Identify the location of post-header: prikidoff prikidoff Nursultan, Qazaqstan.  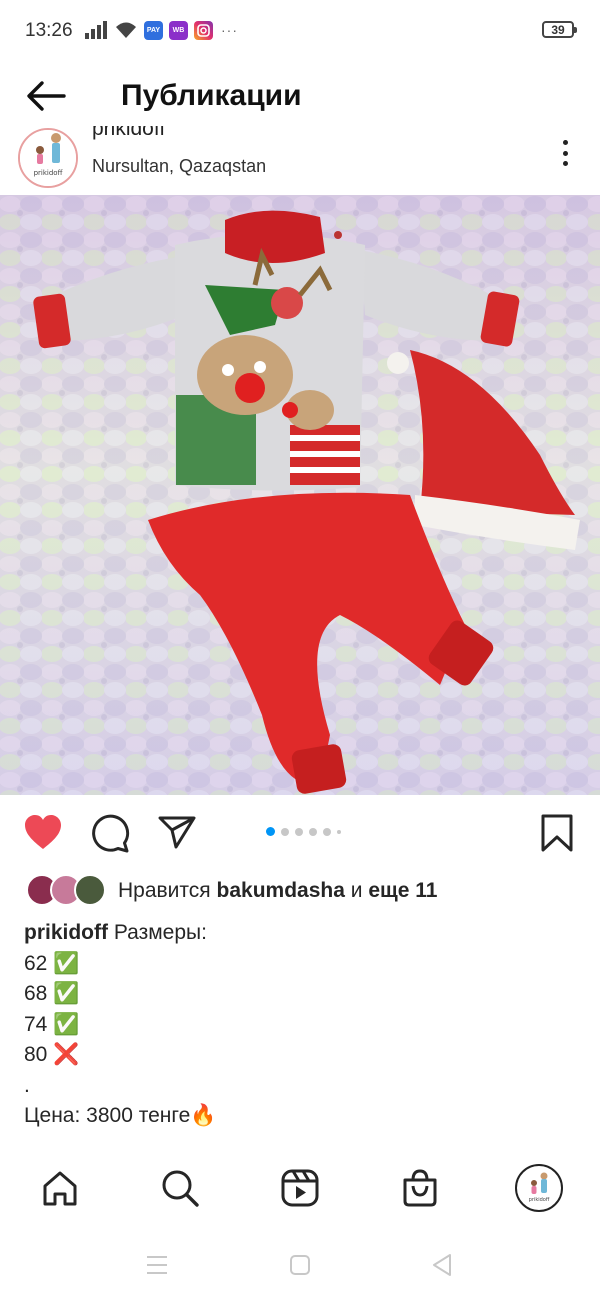
(300, 159).